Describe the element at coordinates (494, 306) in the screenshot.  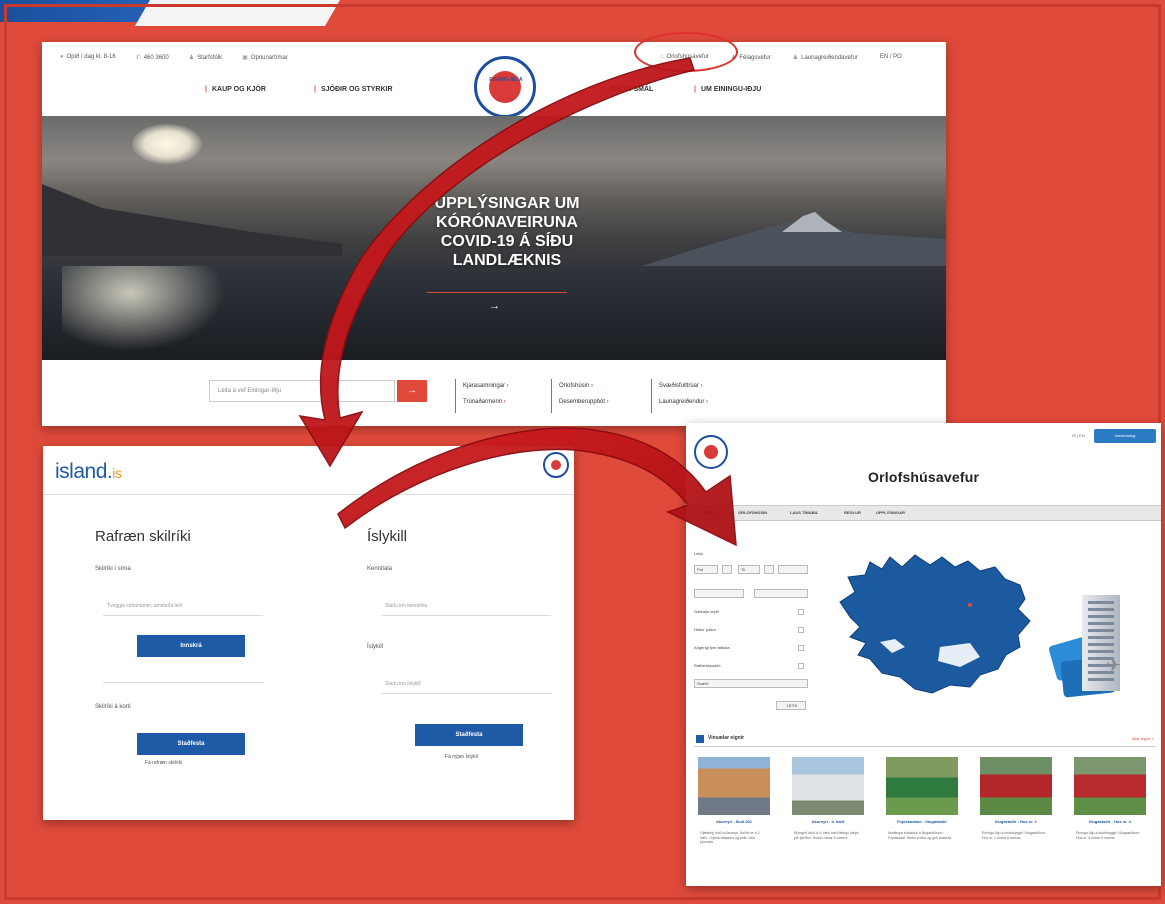
I see `hero-arrow-icon: →` at that location.